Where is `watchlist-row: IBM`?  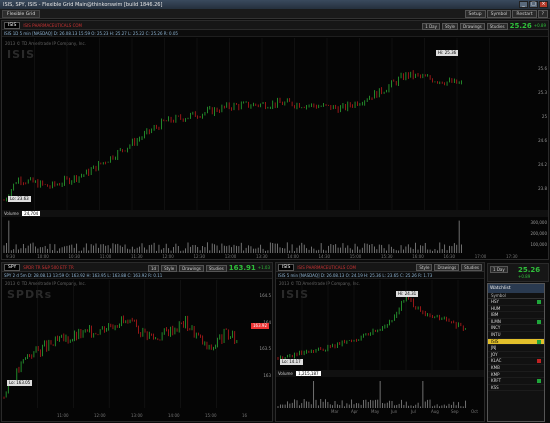
watchlist-row: IBM is located at coordinates (516, 315).